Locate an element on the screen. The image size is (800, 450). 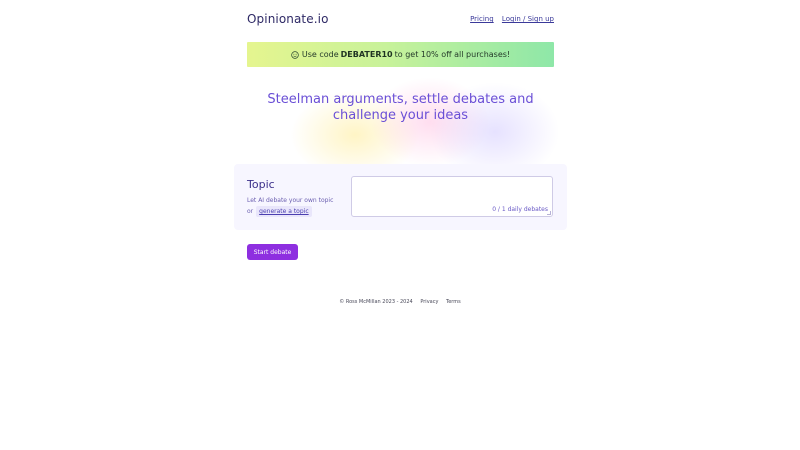
topic-desc-or: or is located at coordinates (250, 211).